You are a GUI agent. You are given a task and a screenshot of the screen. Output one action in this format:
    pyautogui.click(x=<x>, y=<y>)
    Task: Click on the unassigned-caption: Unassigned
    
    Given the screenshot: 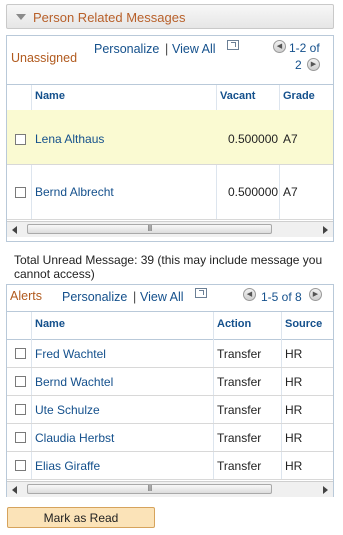 What is the action you would take?
    pyautogui.click(x=44, y=58)
    